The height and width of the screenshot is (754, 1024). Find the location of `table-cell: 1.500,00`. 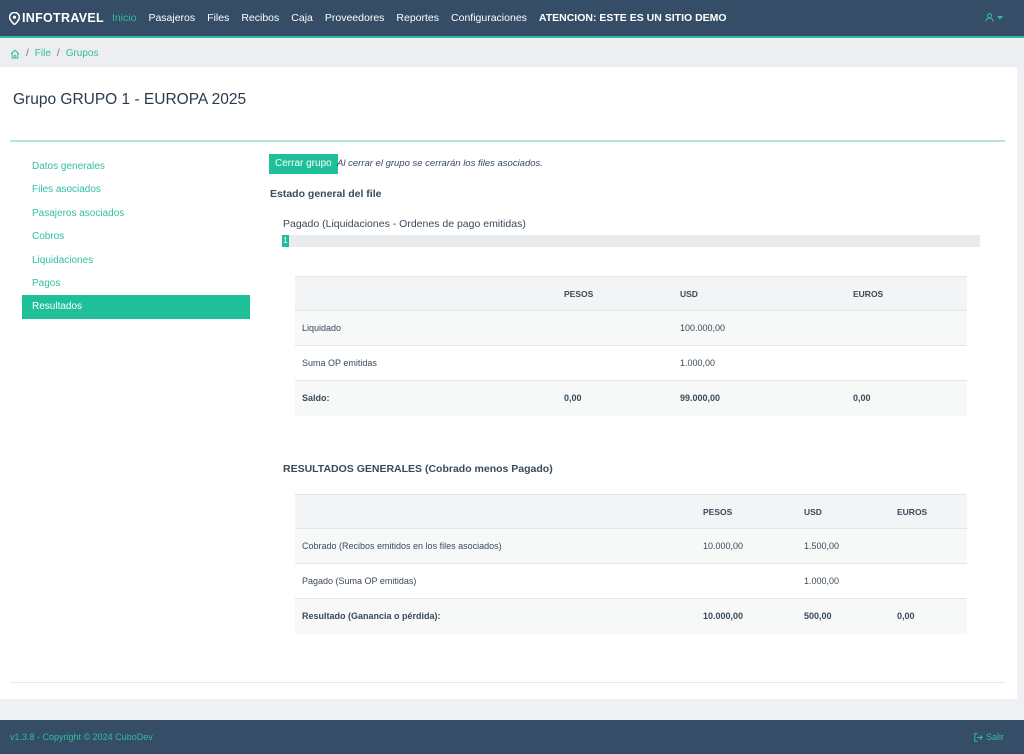

table-cell: 1.500,00 is located at coordinates (843, 546).